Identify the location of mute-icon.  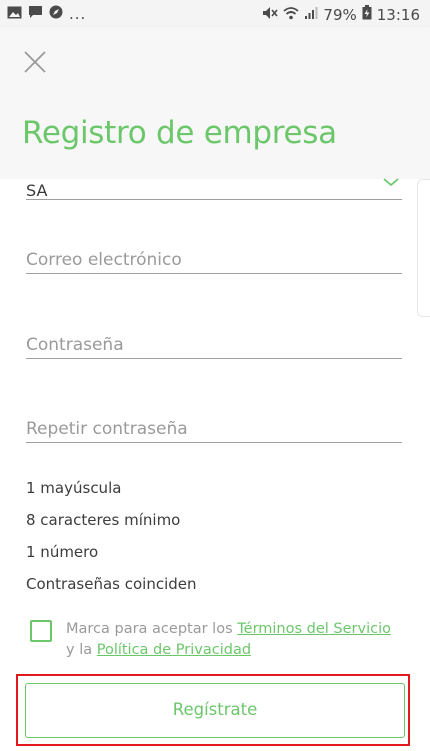
(270, 15).